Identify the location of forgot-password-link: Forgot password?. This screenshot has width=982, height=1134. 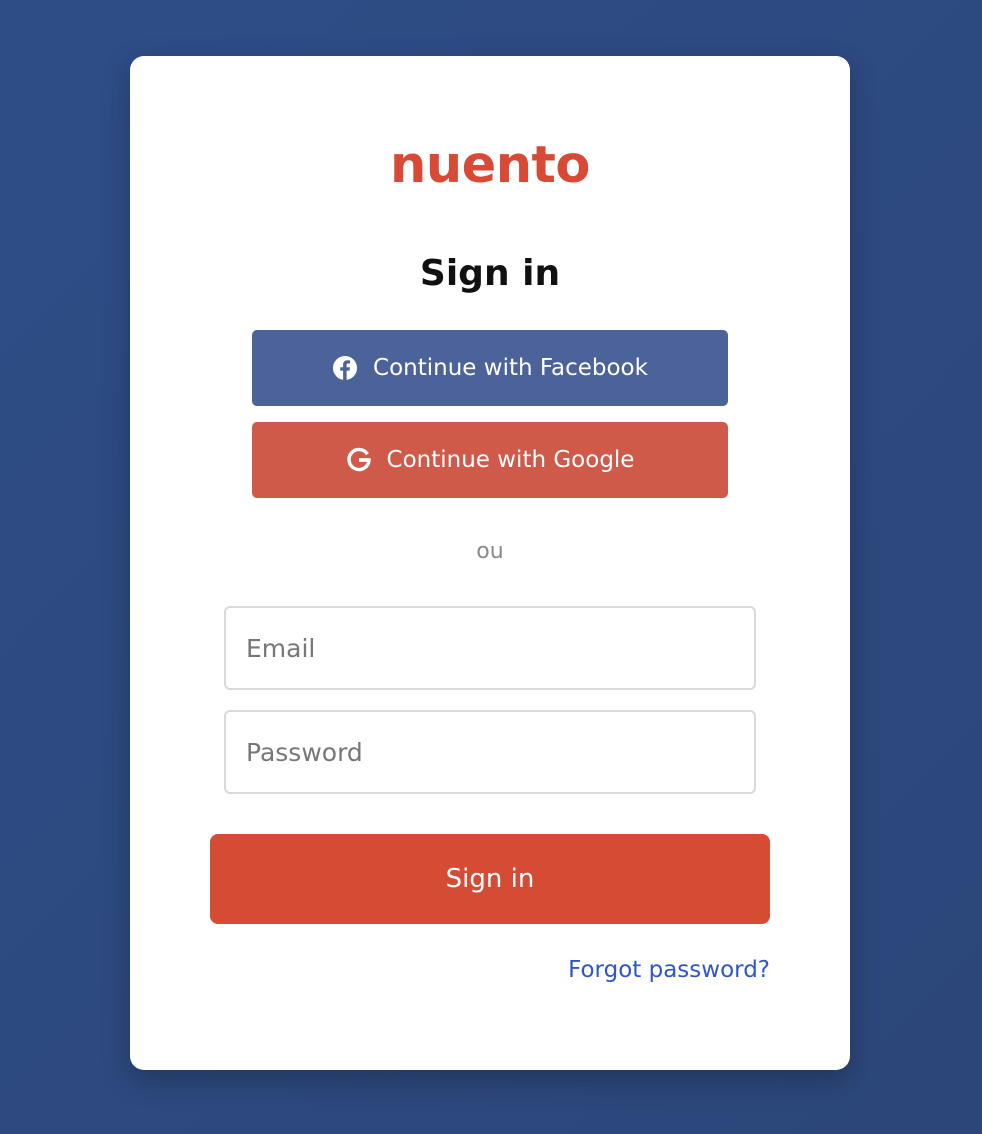
(669, 970).